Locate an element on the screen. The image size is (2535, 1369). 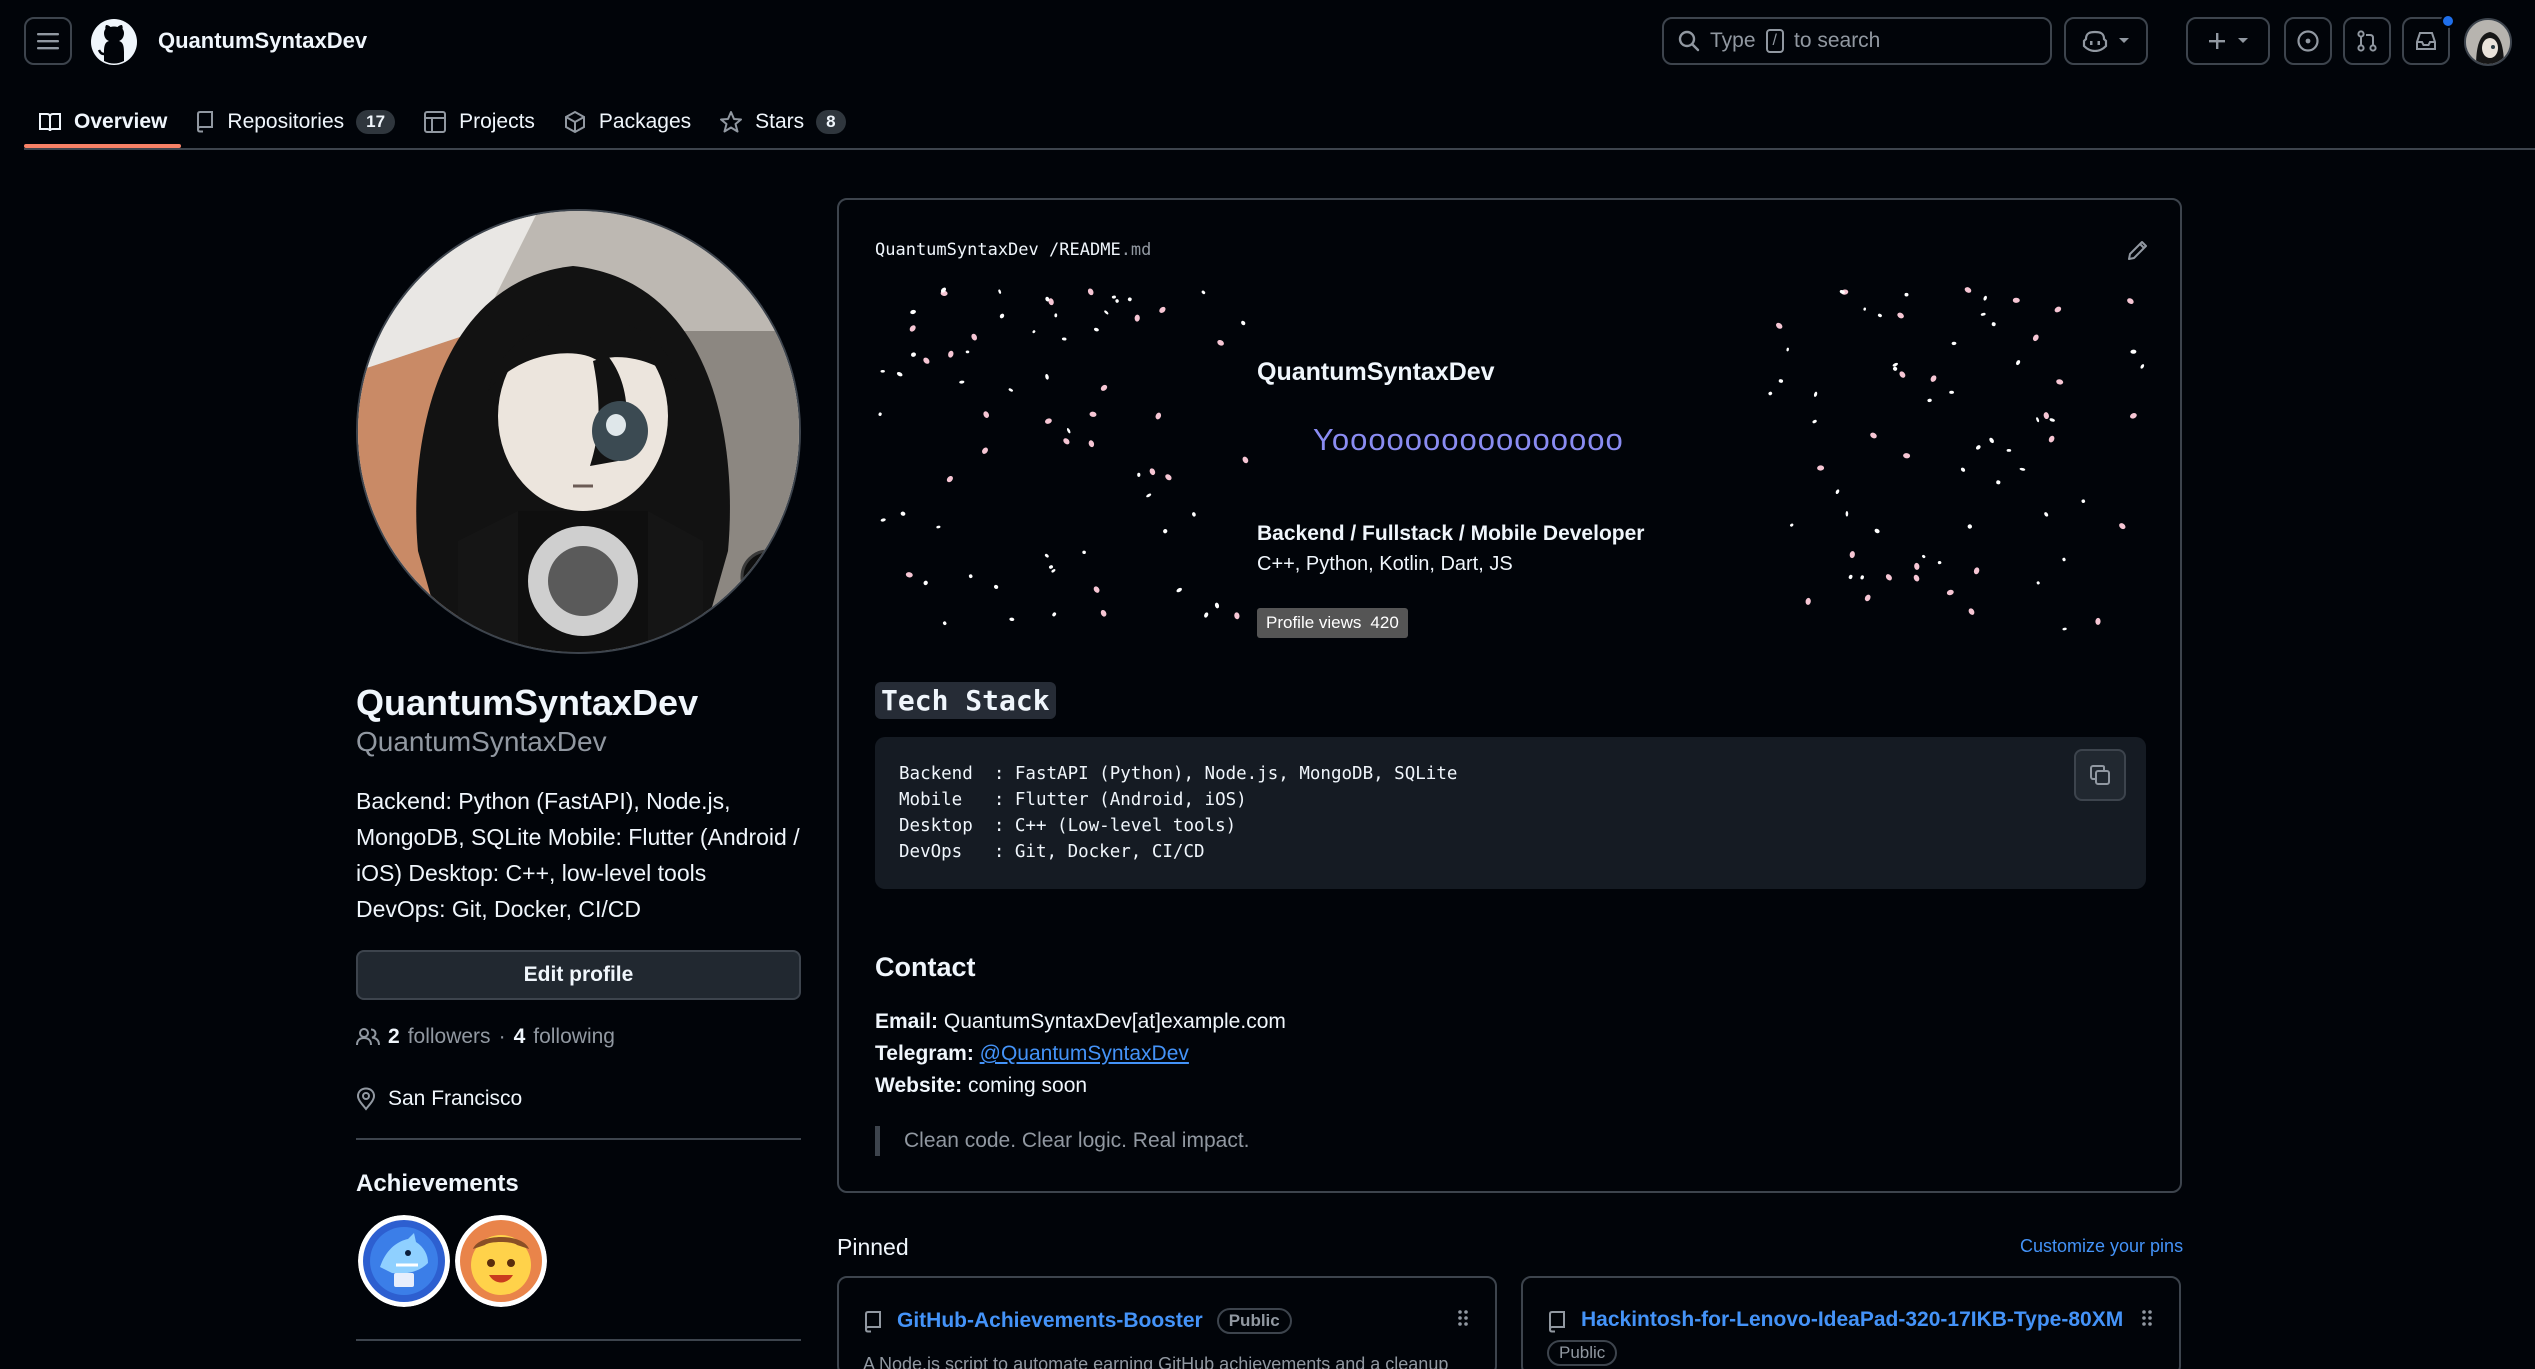
readme-languages: C++, Python, Kotlin, Dart, JS is located at coordinates (1385, 564).